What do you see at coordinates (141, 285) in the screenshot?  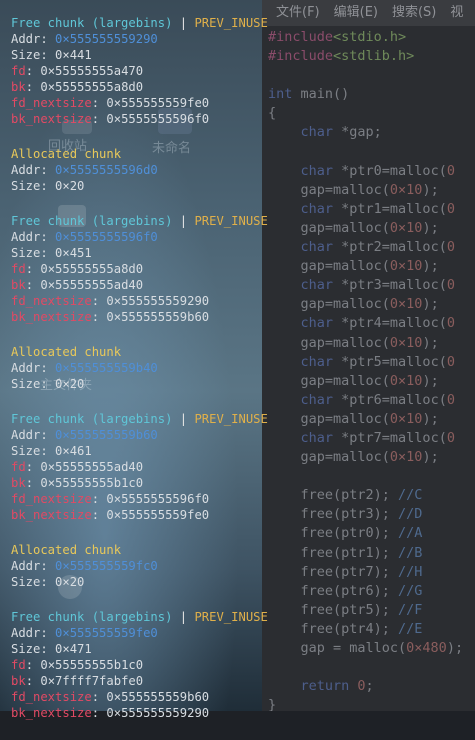 I see `chunk-field: bk: 0×55555555ad40` at bounding box center [141, 285].